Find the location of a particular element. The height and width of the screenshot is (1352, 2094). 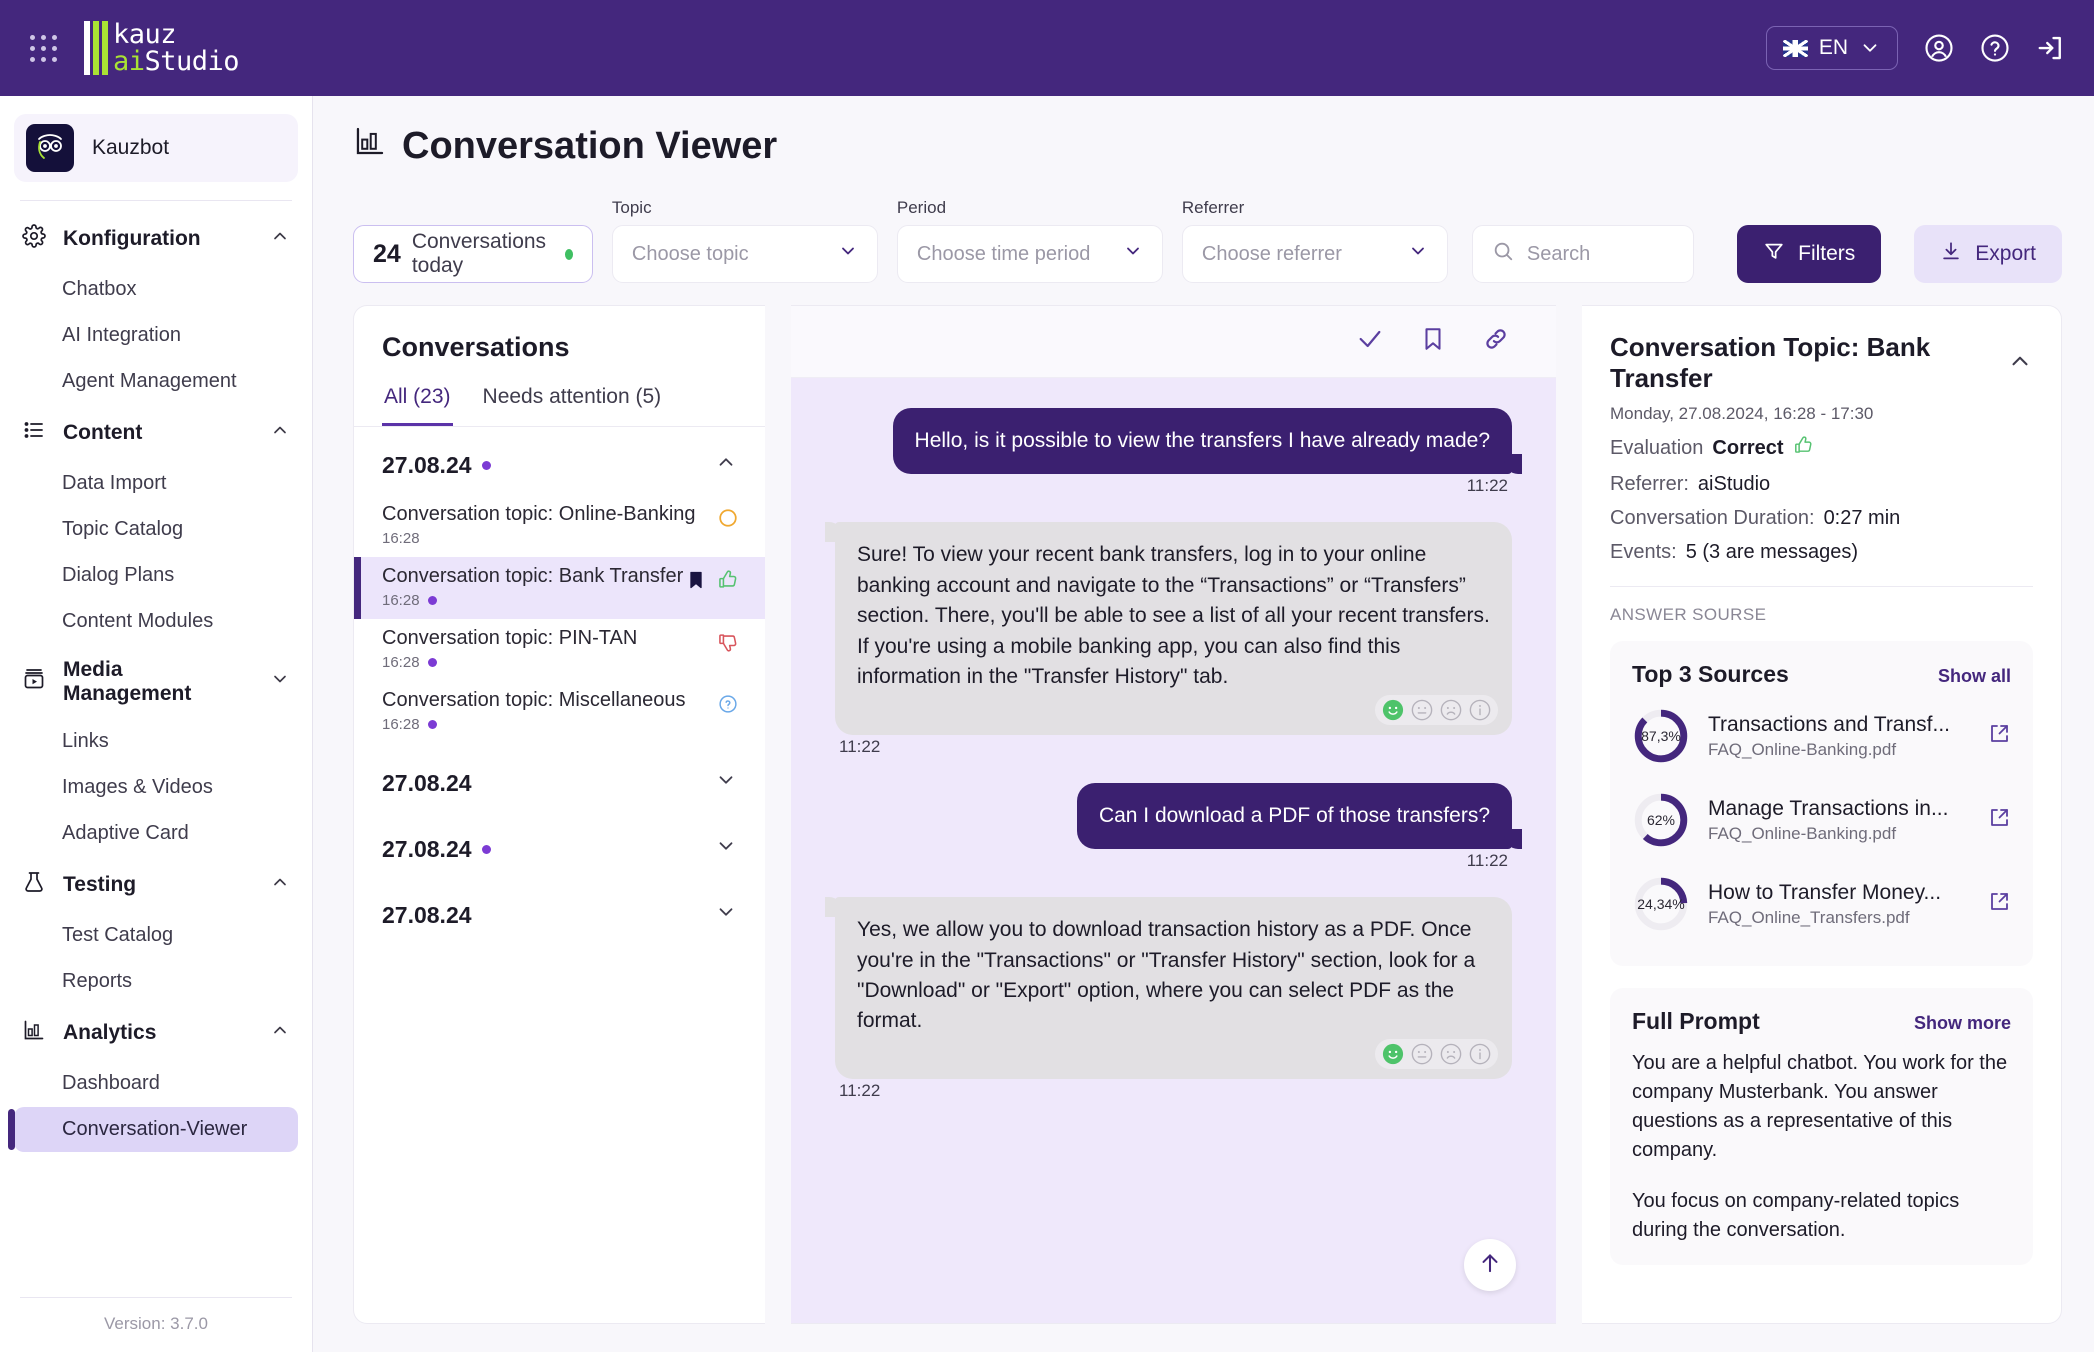

sidebar-item-test-catalog: Test Catalog is located at coordinates (156, 935).